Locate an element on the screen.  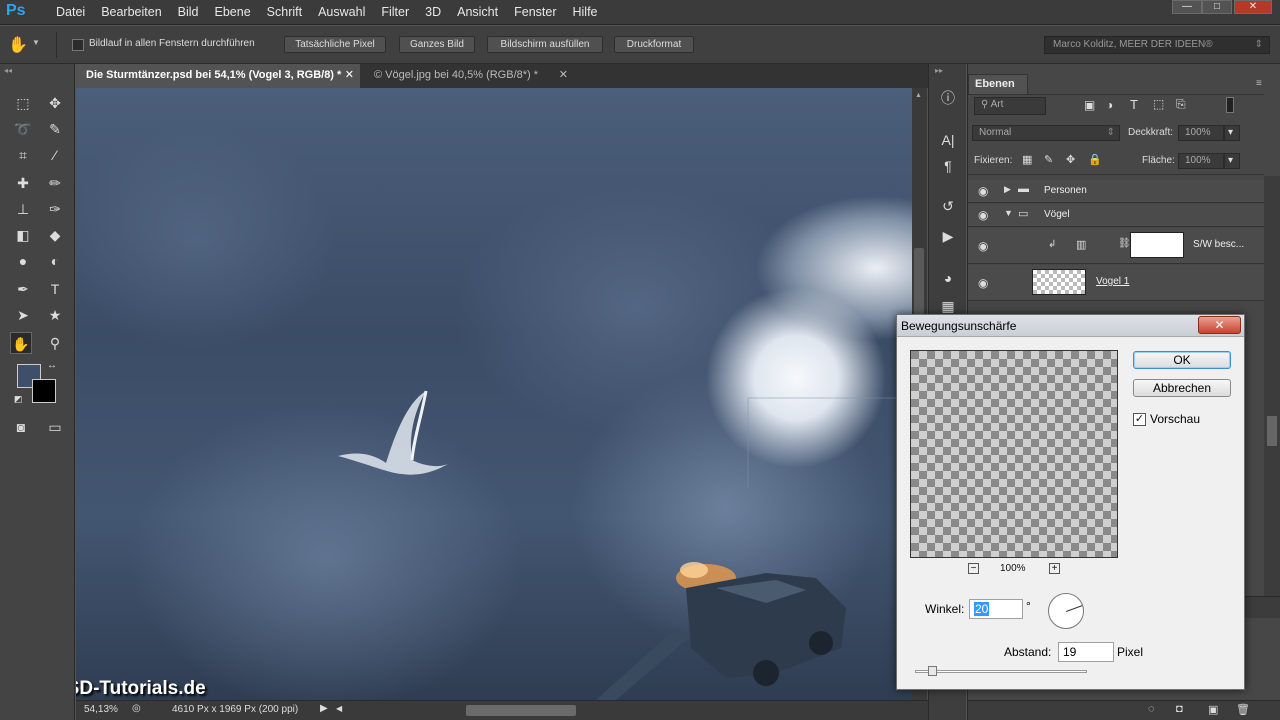
crop-tool-icon: ⌗ is located at coordinates (23, 155).